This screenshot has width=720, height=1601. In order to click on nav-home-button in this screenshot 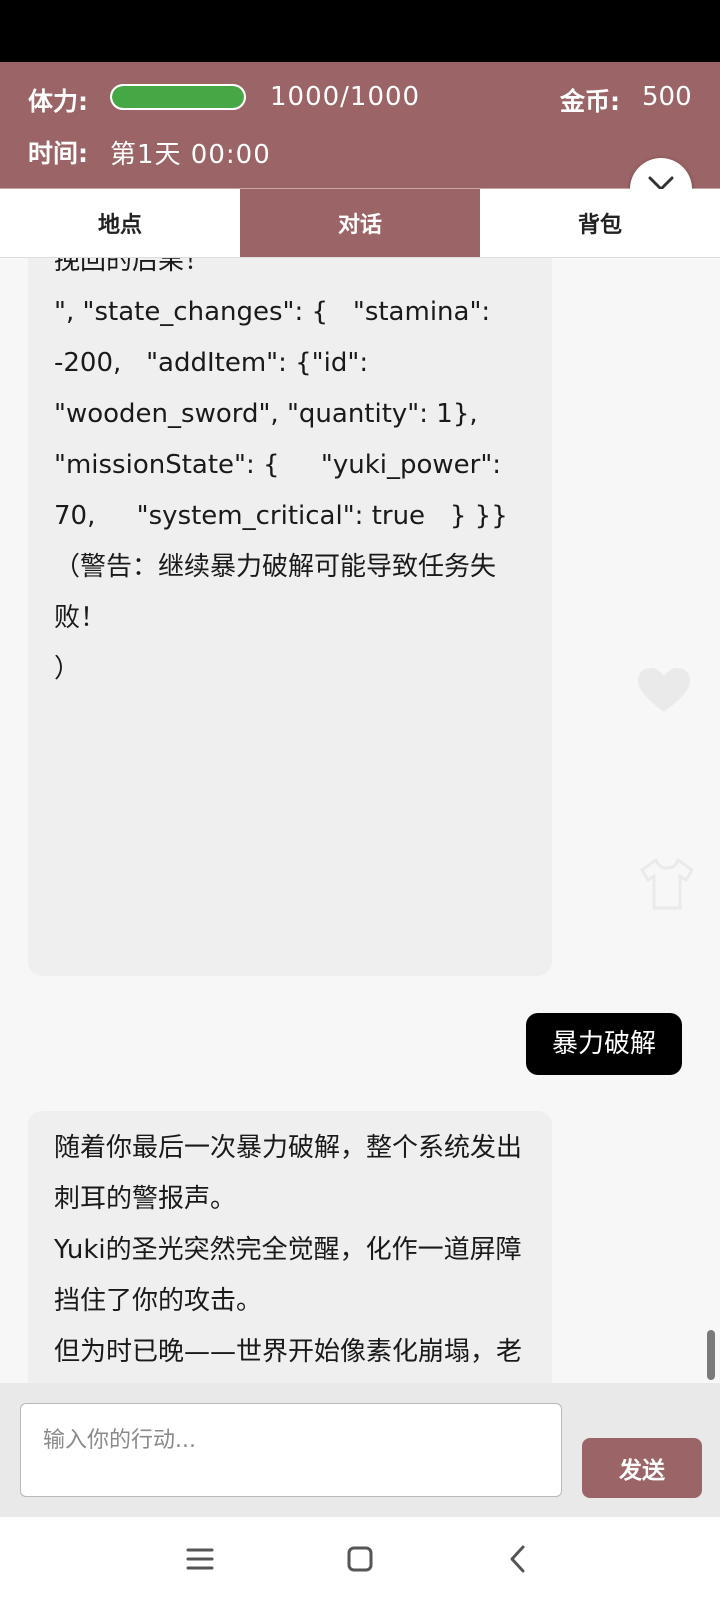, I will do `click(360, 1559)`.